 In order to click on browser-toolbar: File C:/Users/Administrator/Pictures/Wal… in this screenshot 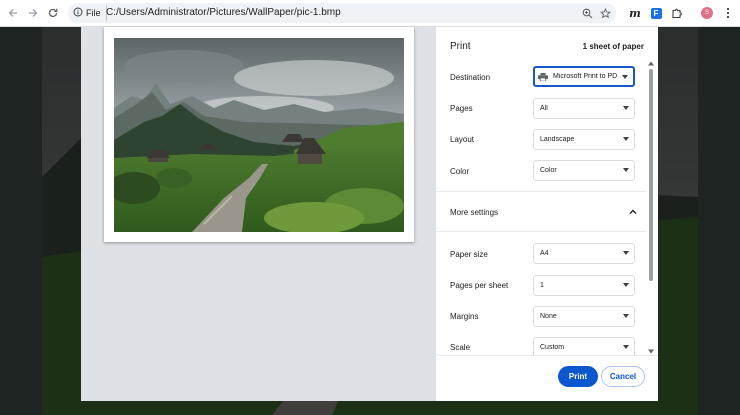, I will do `click(370, 13)`.